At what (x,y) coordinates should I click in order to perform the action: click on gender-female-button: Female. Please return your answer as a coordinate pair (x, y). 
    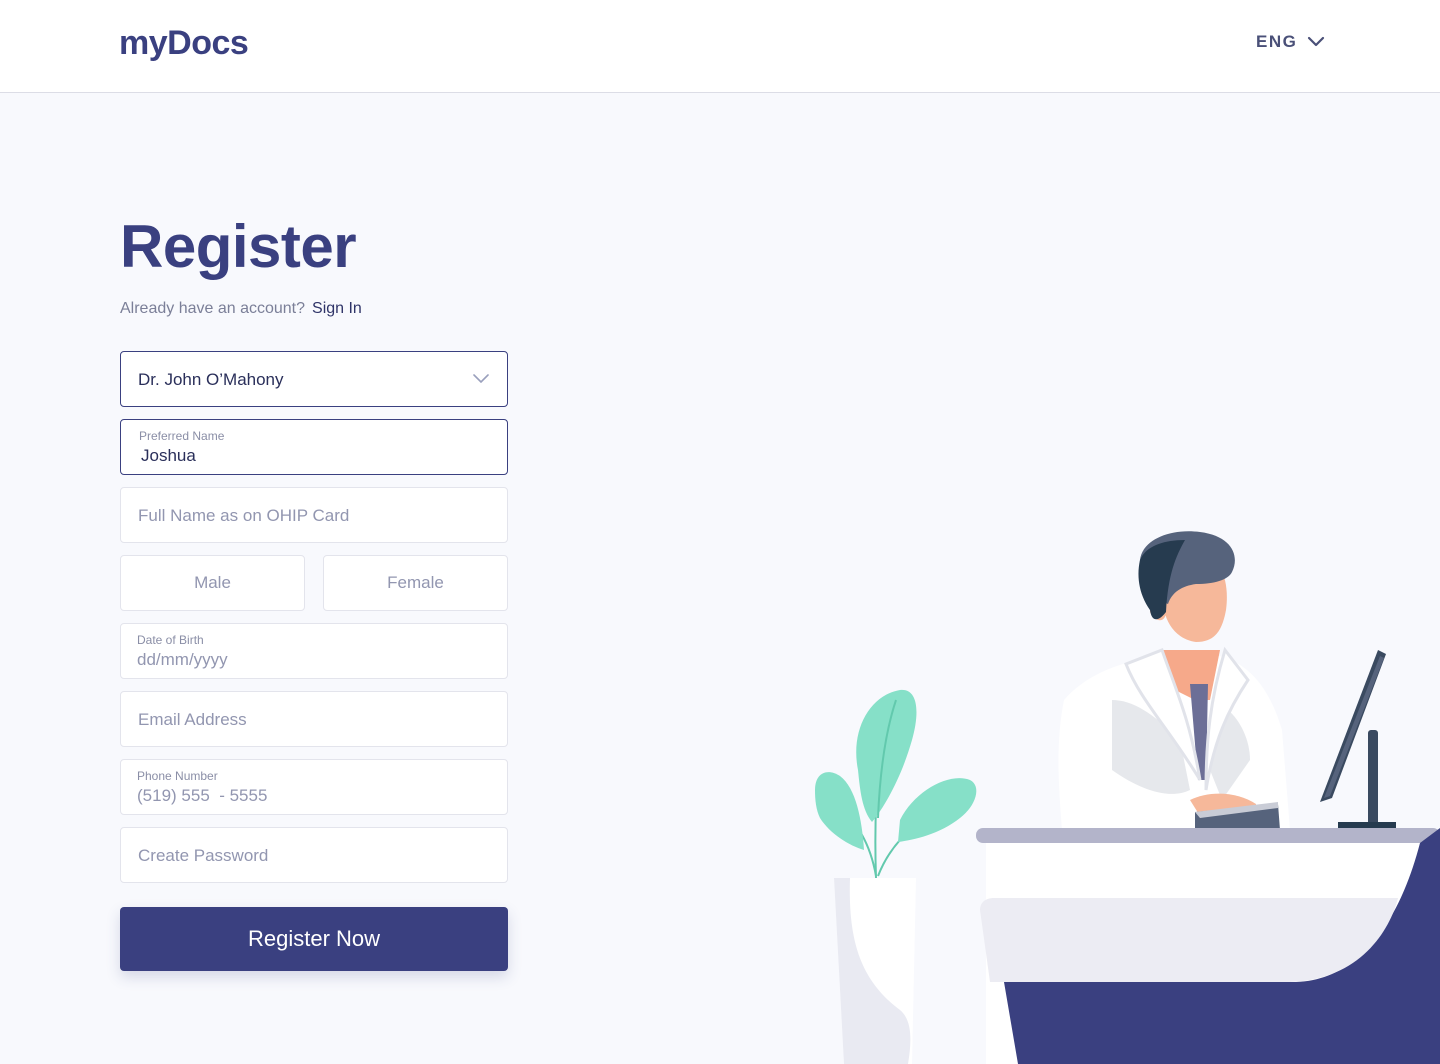
    Looking at the image, I should click on (415, 583).